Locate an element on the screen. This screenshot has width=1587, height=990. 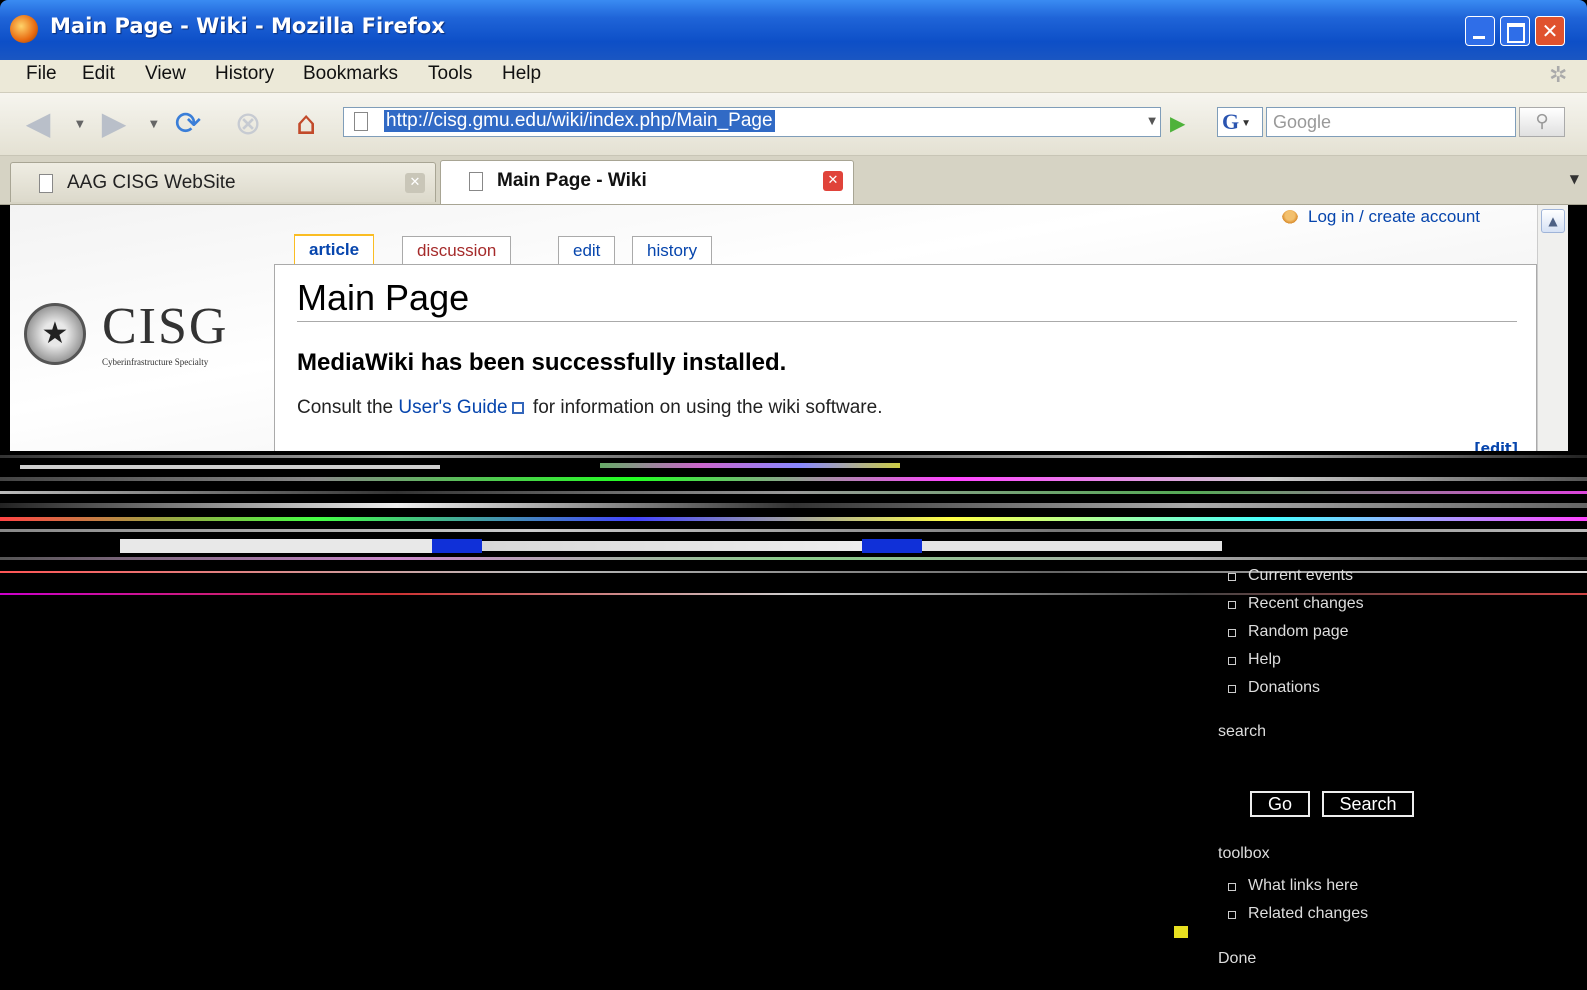
tab-list-dropdown-icon: ▼ is located at coordinates (1574, 179).